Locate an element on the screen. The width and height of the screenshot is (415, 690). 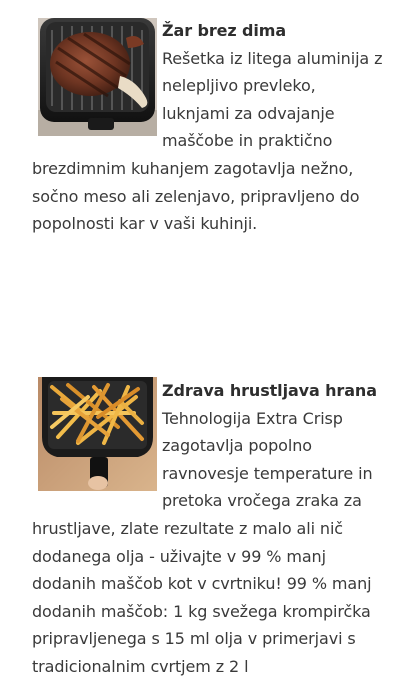
french-fries-image is located at coordinates (97, 434).